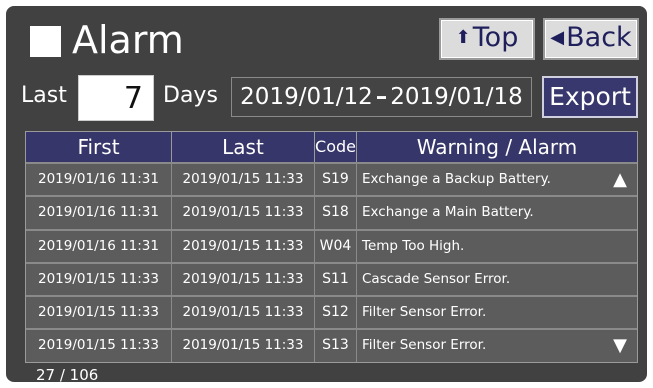 The image size is (653, 388). What do you see at coordinates (463, 37) in the screenshot?
I see `arrow-up-icon: ⬆` at bounding box center [463, 37].